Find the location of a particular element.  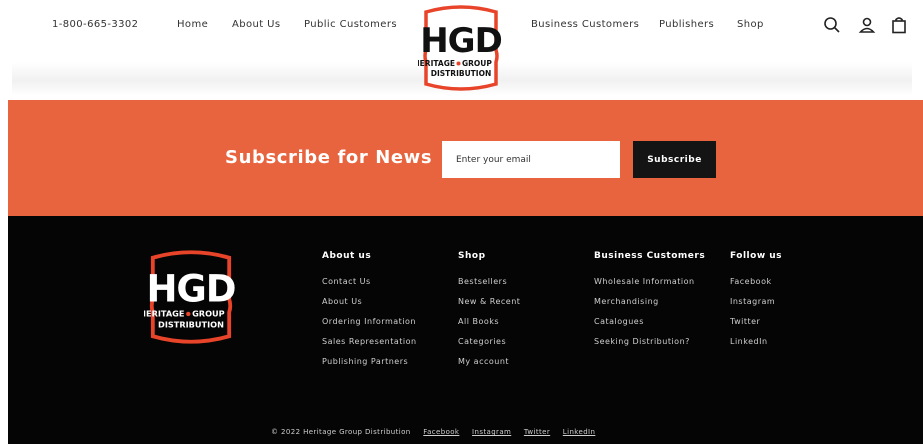

footer-logo-line1b: GROUP is located at coordinates (208, 314).